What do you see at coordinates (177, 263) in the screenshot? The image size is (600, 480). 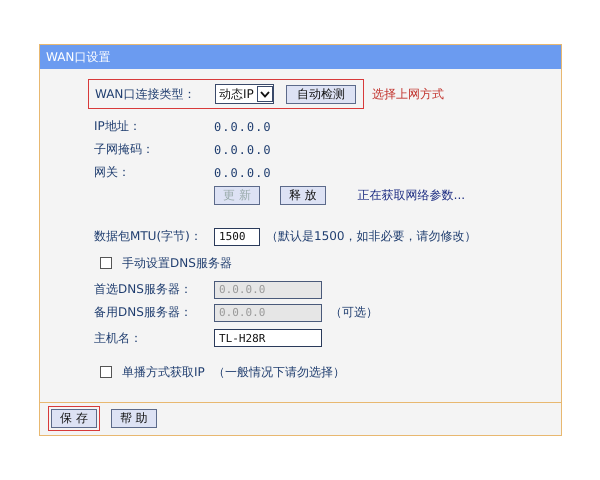 I see `checkbox-label: 手动设置DNS服务器` at bounding box center [177, 263].